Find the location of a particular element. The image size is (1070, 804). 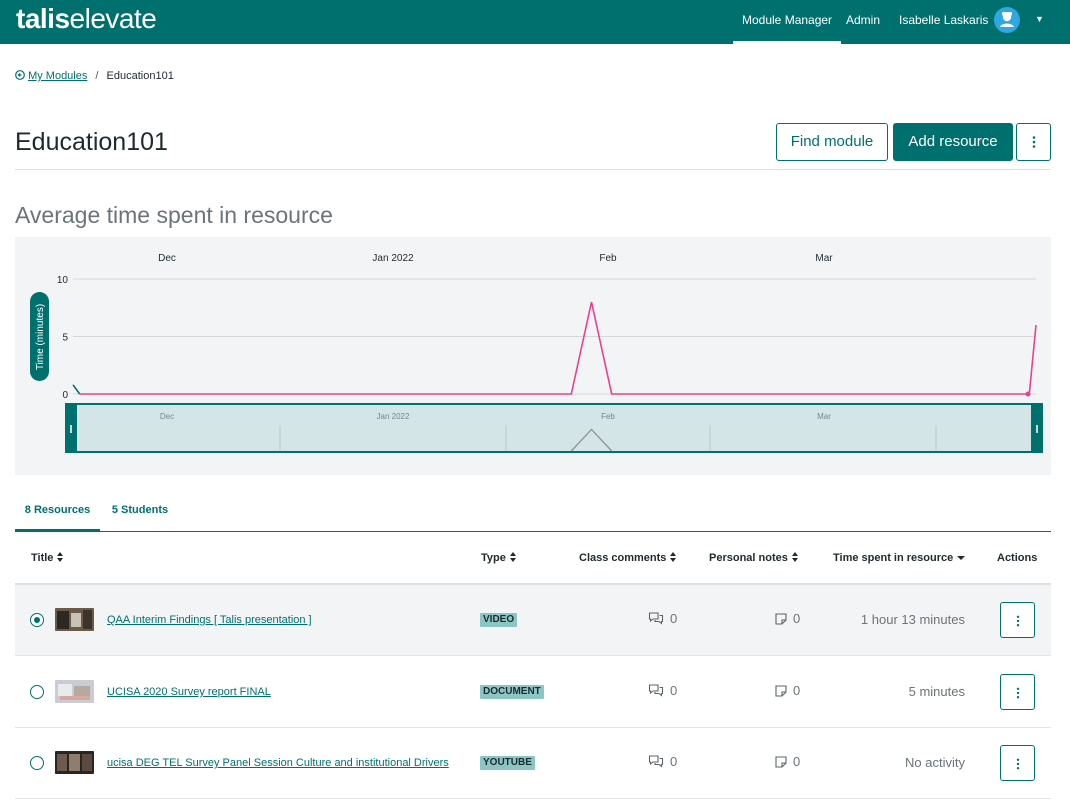

x-tick-label: Mar is located at coordinates (824, 258).